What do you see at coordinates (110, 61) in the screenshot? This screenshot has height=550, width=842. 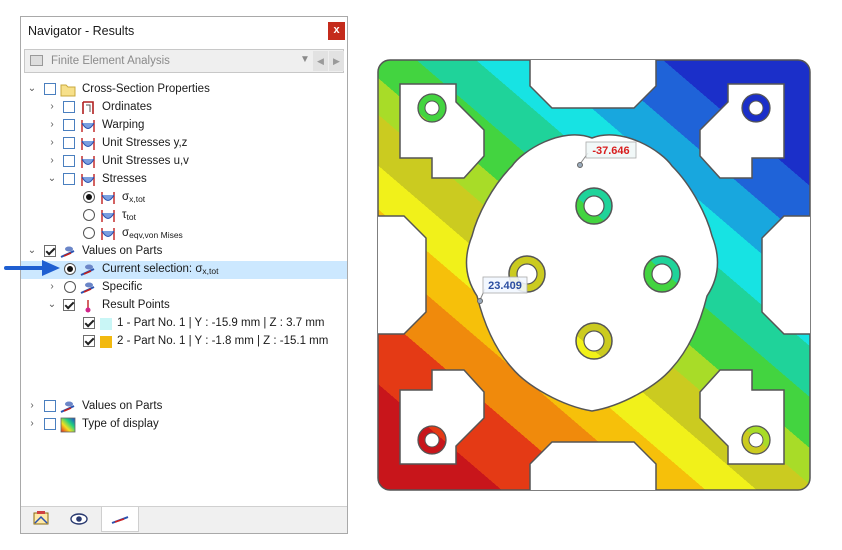 I see `analysis-type-value: Finite Element Analysis` at bounding box center [110, 61].